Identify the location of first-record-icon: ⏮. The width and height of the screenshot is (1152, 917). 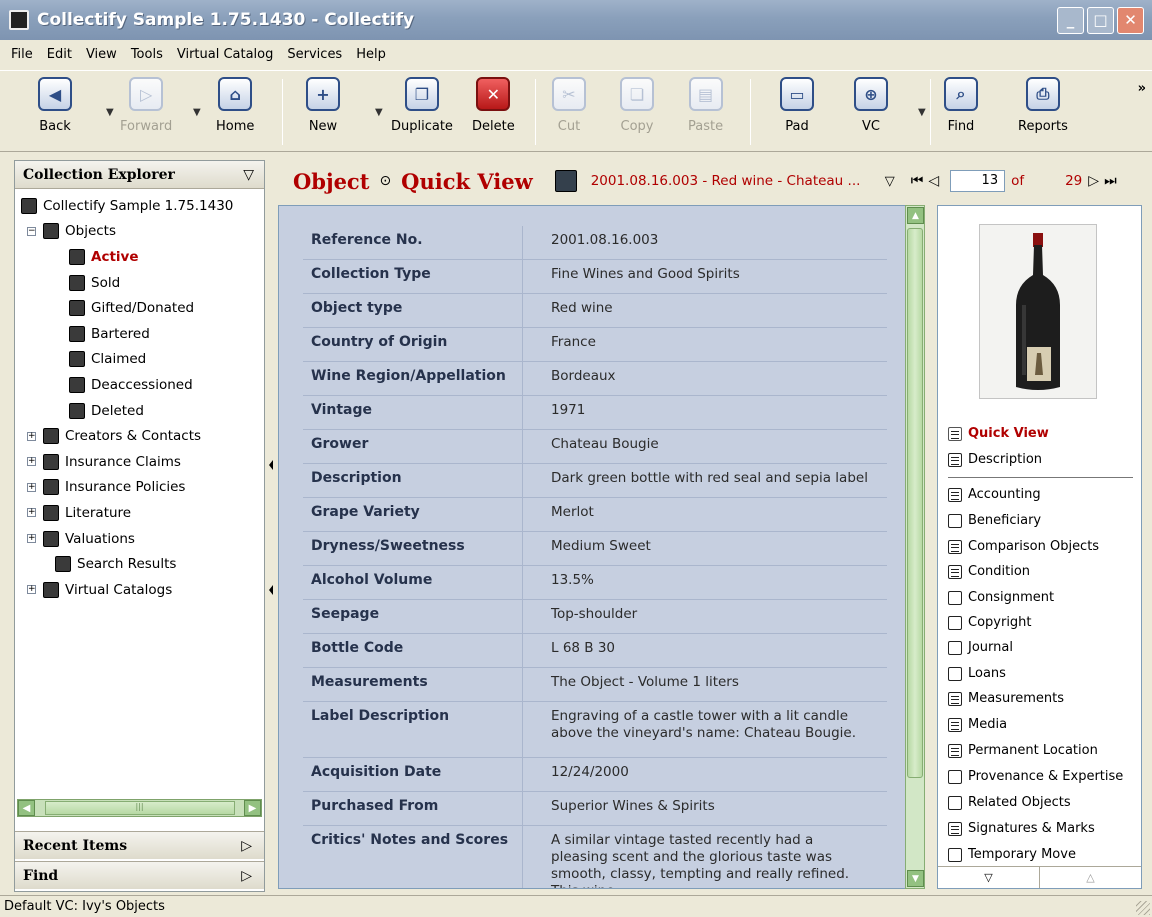
(917, 181).